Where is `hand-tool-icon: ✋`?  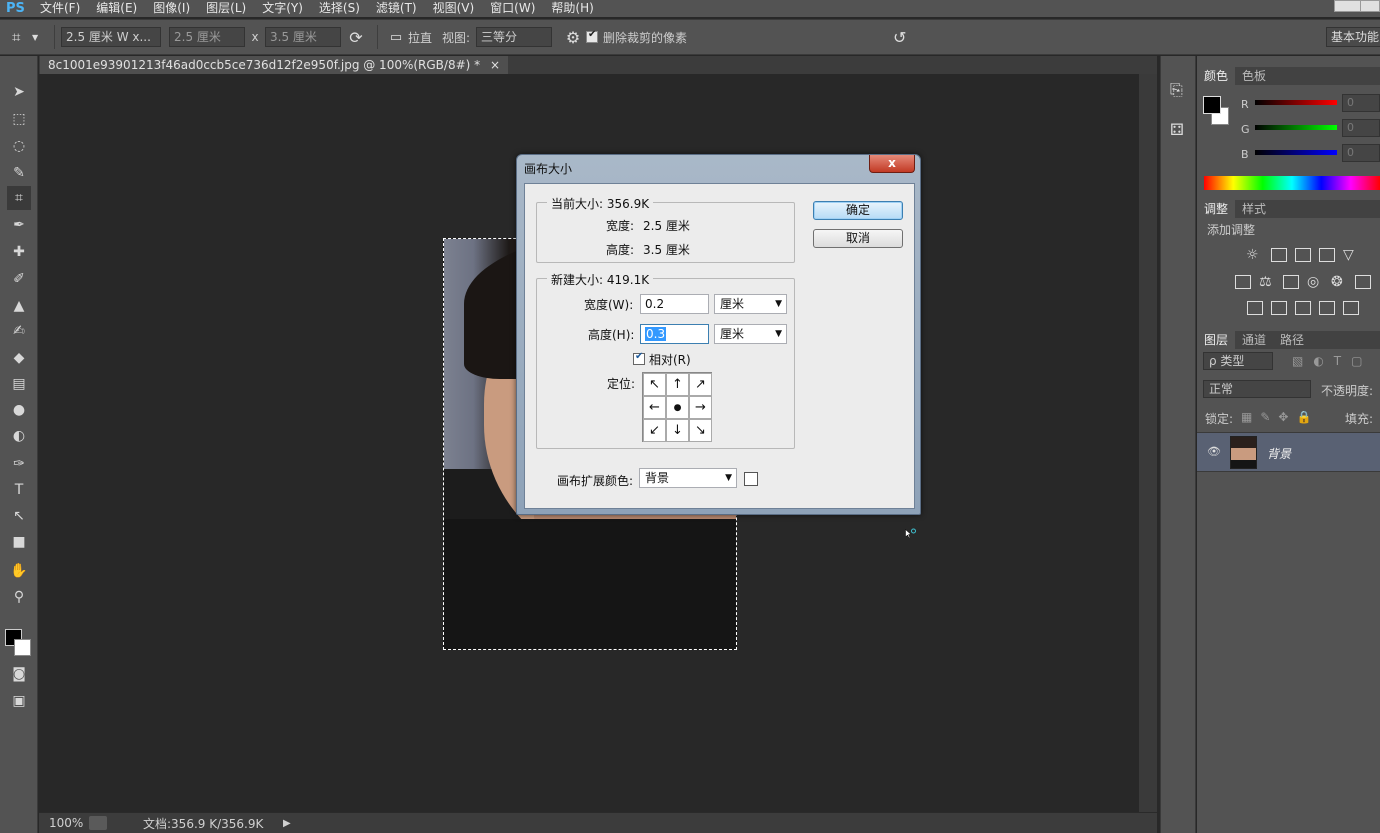
hand-tool-icon: ✋ is located at coordinates (19, 571).